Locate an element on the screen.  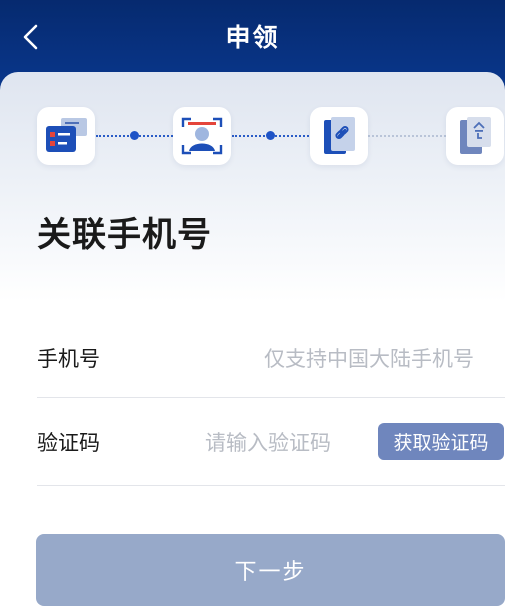
id-card-icon is located at coordinates (66, 135).